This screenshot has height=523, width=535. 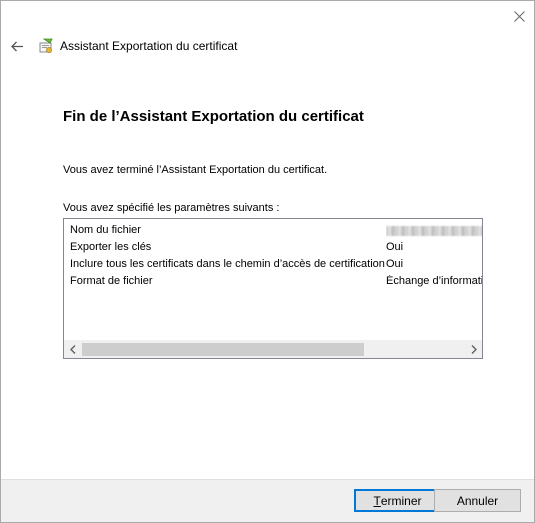 I want to click on scrollbar-thumb, so click(x=223, y=349).